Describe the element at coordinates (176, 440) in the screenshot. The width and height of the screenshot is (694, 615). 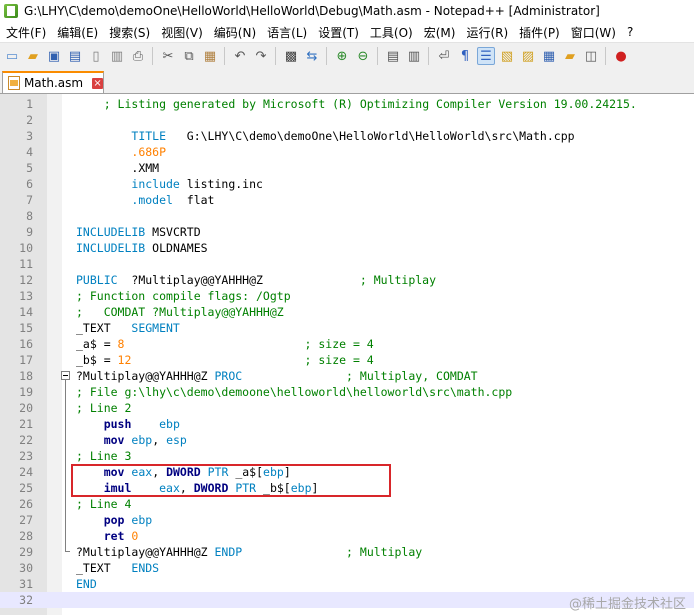
I see `code-token: esp` at that location.